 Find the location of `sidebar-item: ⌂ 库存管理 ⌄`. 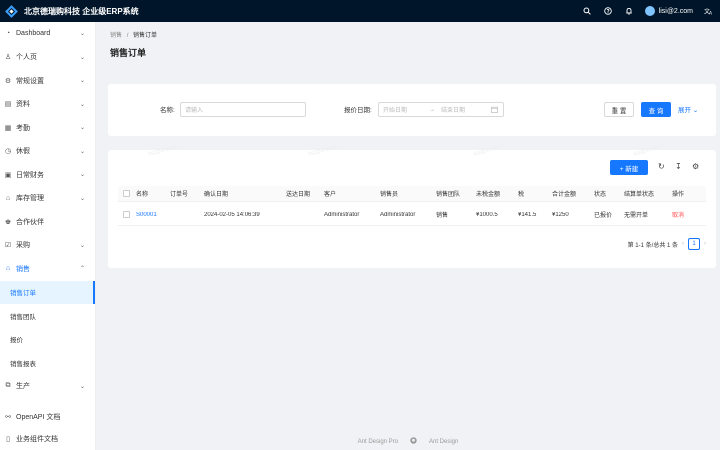

sidebar-item: ⌂ 库存管理 ⌄ is located at coordinates (47, 199).